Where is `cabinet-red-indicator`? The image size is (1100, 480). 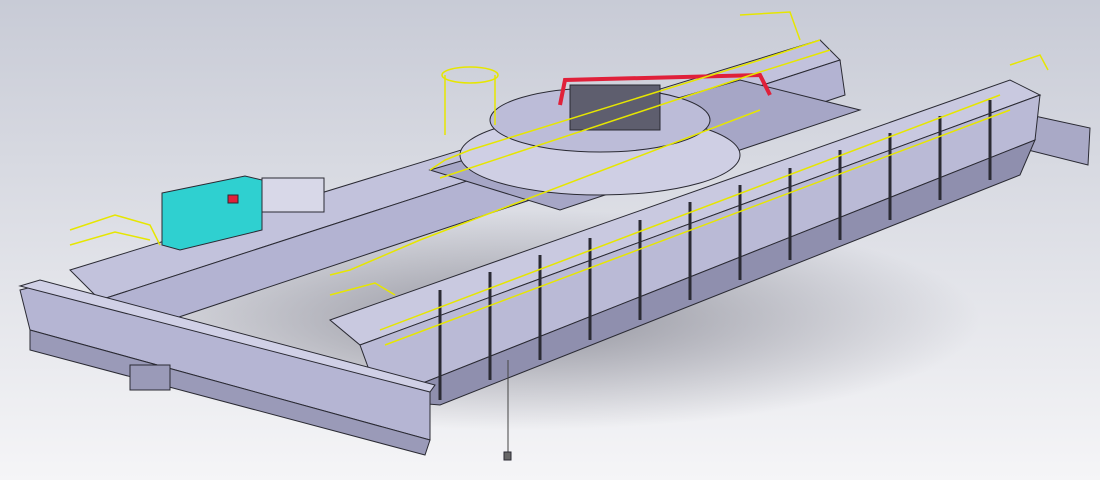
cabinet-red-indicator is located at coordinates (233, 199).